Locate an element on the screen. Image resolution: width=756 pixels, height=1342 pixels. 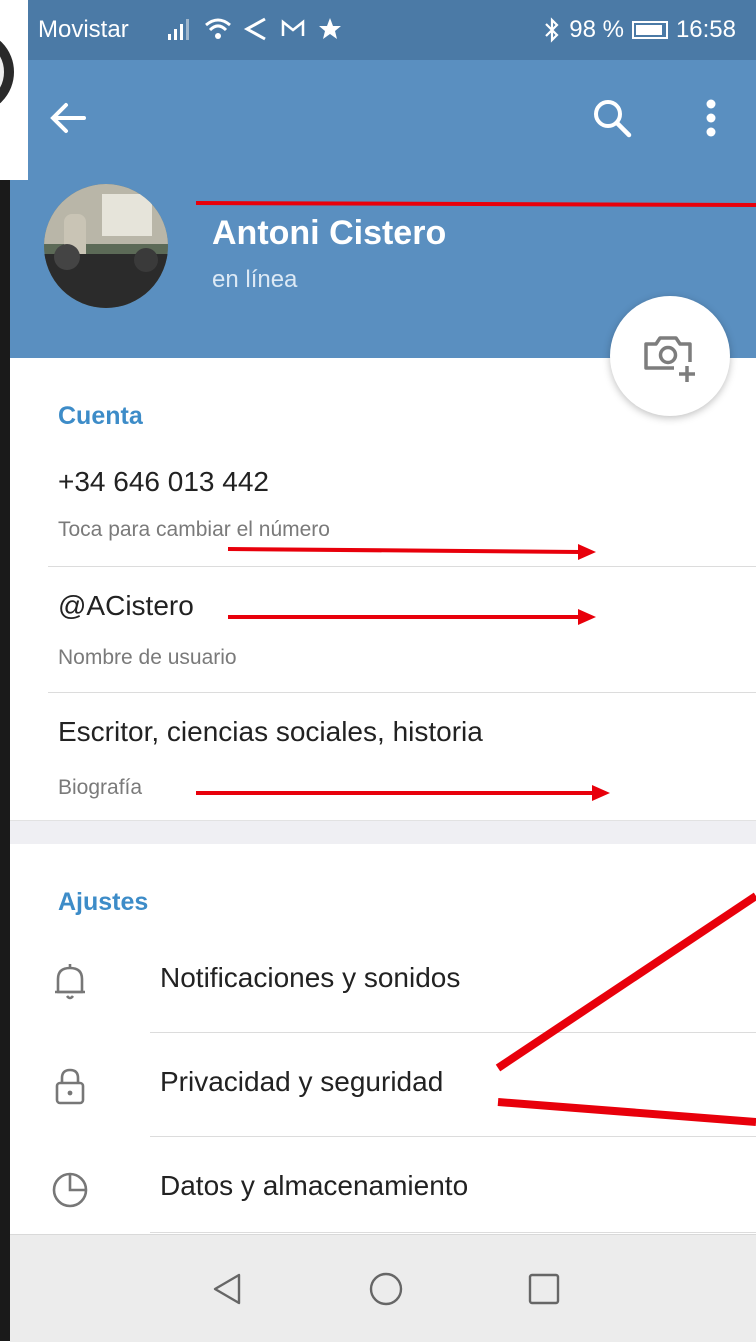
status-right: 98 % 16:58 is located at coordinates (639, 30).